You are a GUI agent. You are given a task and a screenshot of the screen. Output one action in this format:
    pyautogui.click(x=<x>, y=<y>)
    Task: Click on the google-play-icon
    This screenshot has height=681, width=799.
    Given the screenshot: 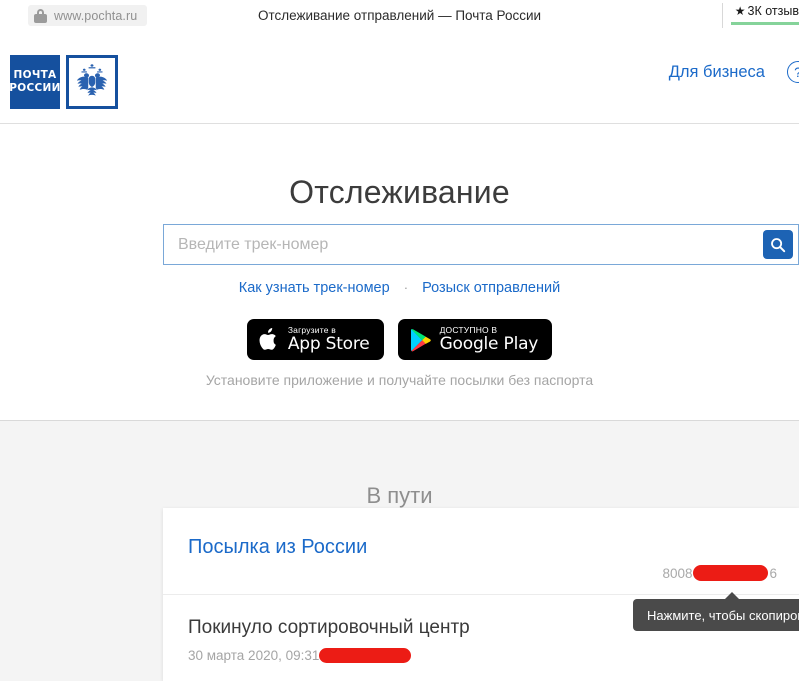 What is the action you would take?
    pyautogui.click(x=420, y=339)
    